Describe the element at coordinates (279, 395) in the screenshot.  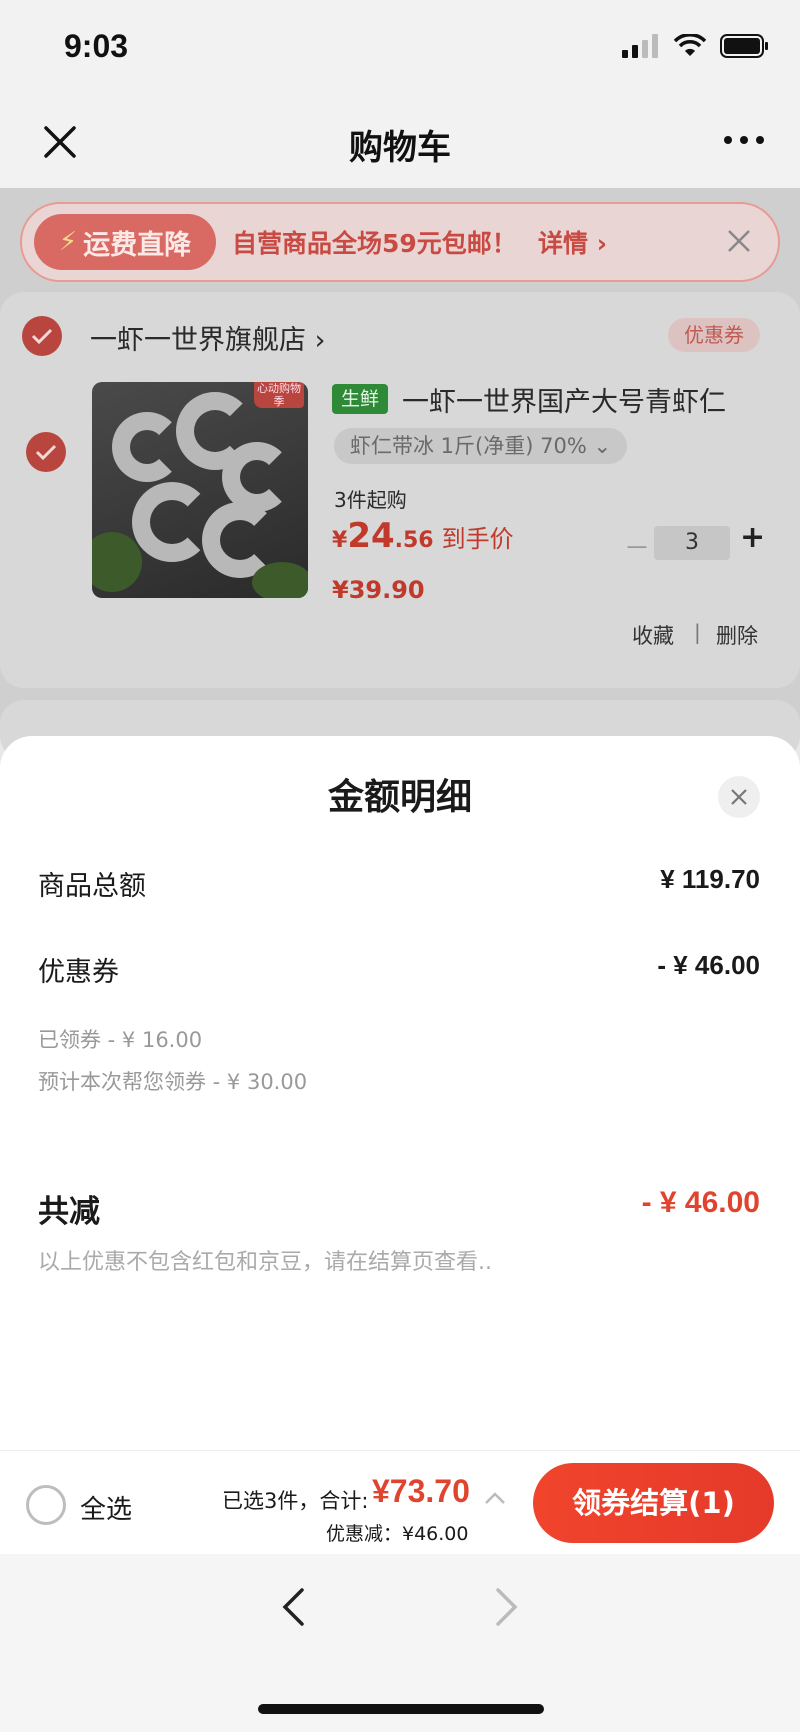
I see `image-badge: 心动购物季` at that location.